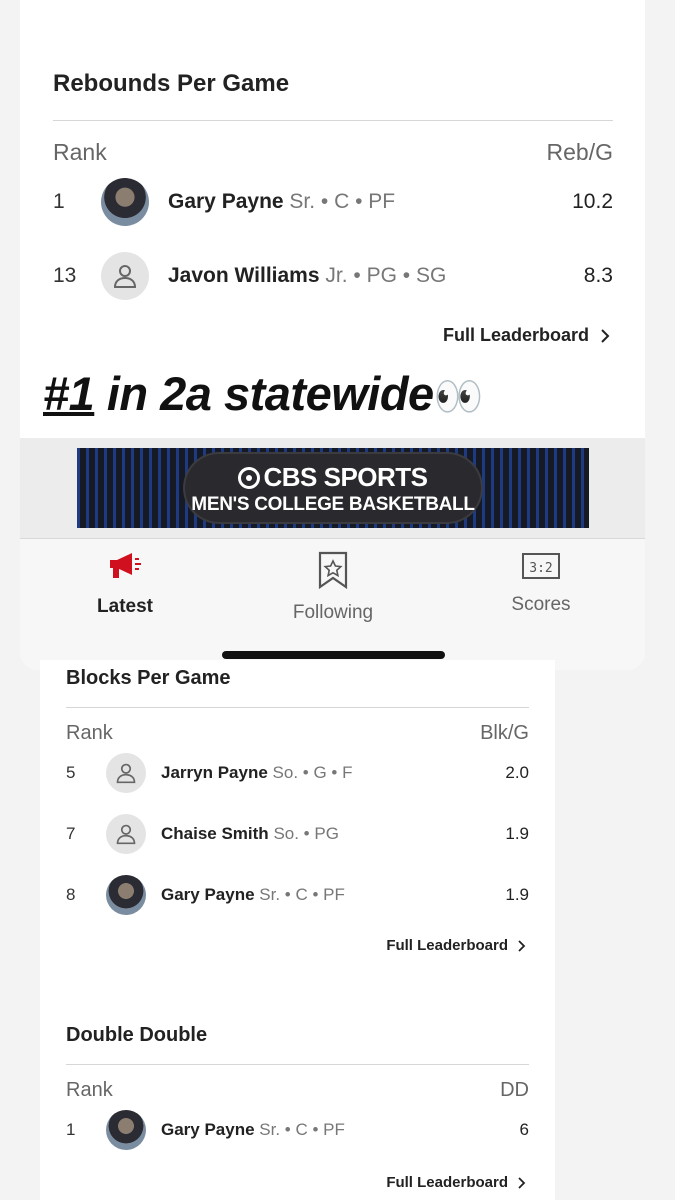  What do you see at coordinates (148, 678) in the screenshot?
I see `blocks-title: Blocks Per Game` at bounding box center [148, 678].